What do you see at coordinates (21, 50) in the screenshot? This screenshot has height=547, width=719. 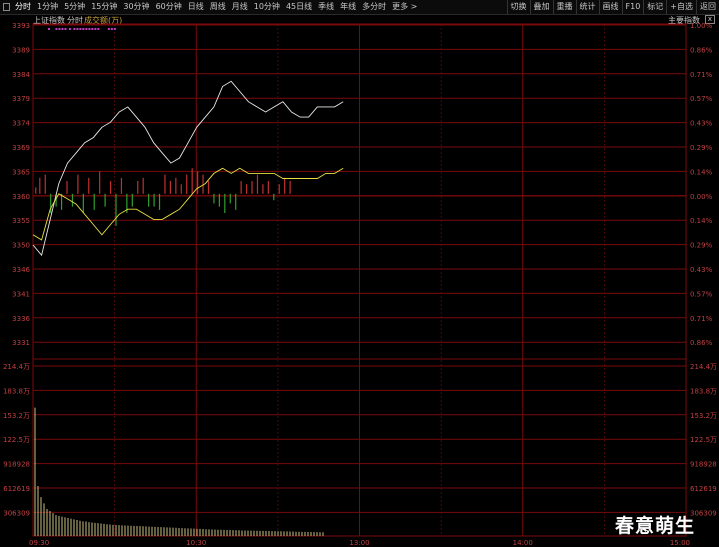 I see `price-tick-label: 3389` at bounding box center [21, 50].